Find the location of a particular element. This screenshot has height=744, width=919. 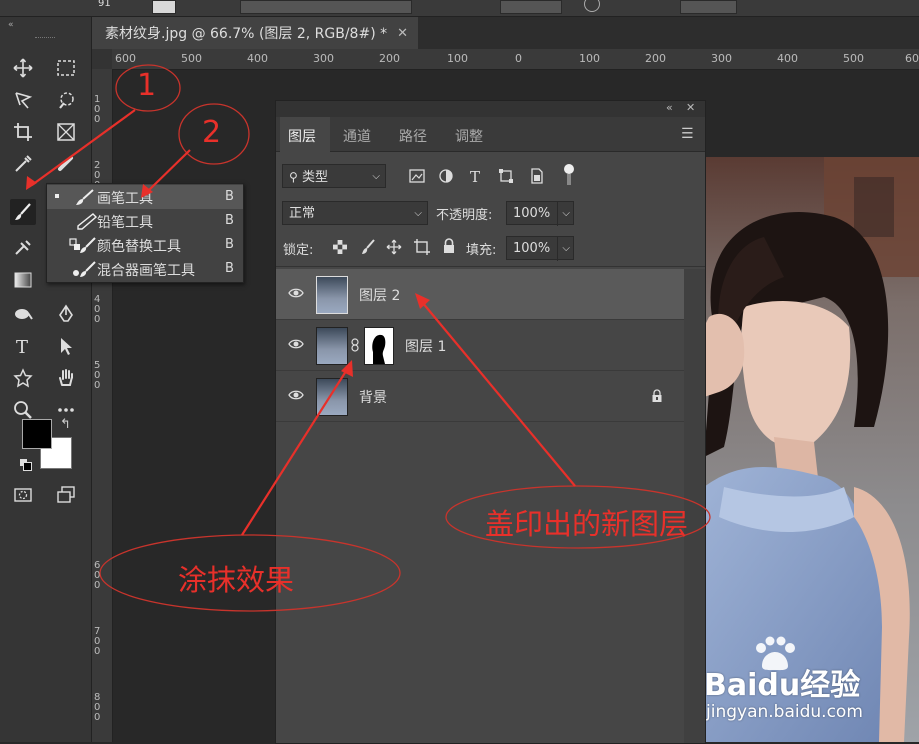

filter-kind-label: 类型 is located at coordinates (314, 177).